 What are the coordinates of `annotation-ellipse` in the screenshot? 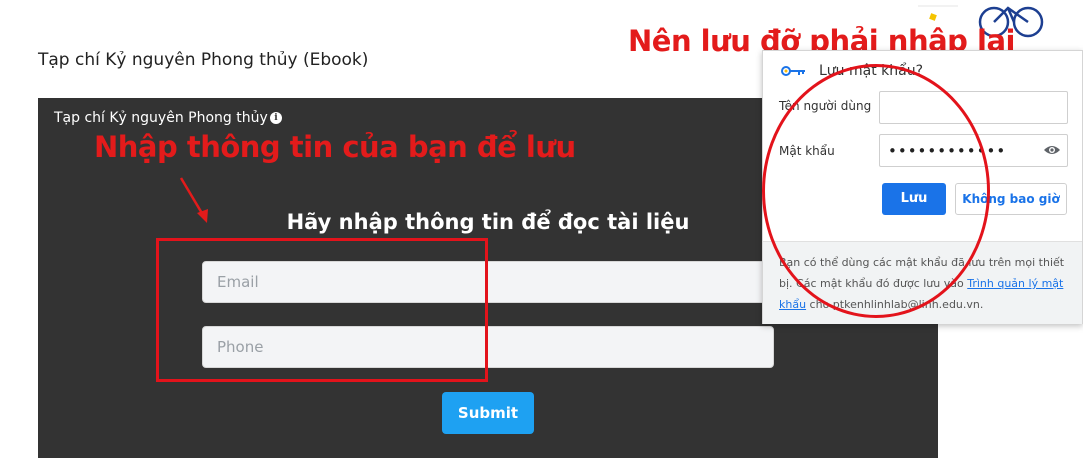 It's located at (876, 191).